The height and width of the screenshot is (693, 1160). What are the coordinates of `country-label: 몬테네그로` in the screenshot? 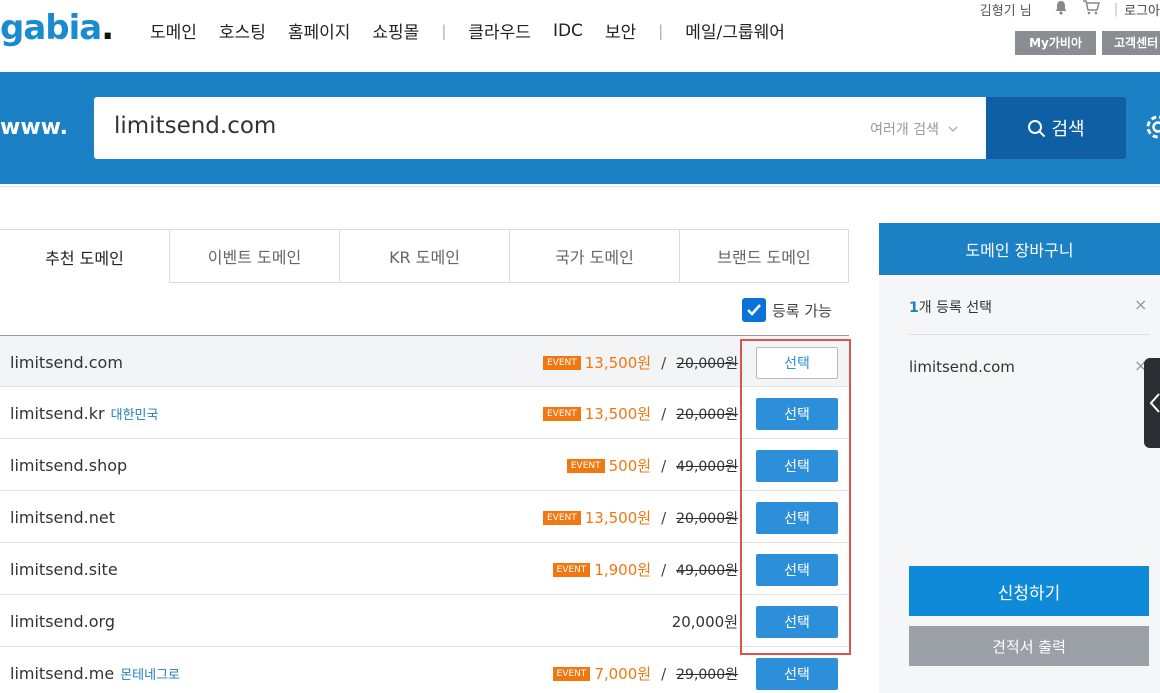 It's located at (150, 675).